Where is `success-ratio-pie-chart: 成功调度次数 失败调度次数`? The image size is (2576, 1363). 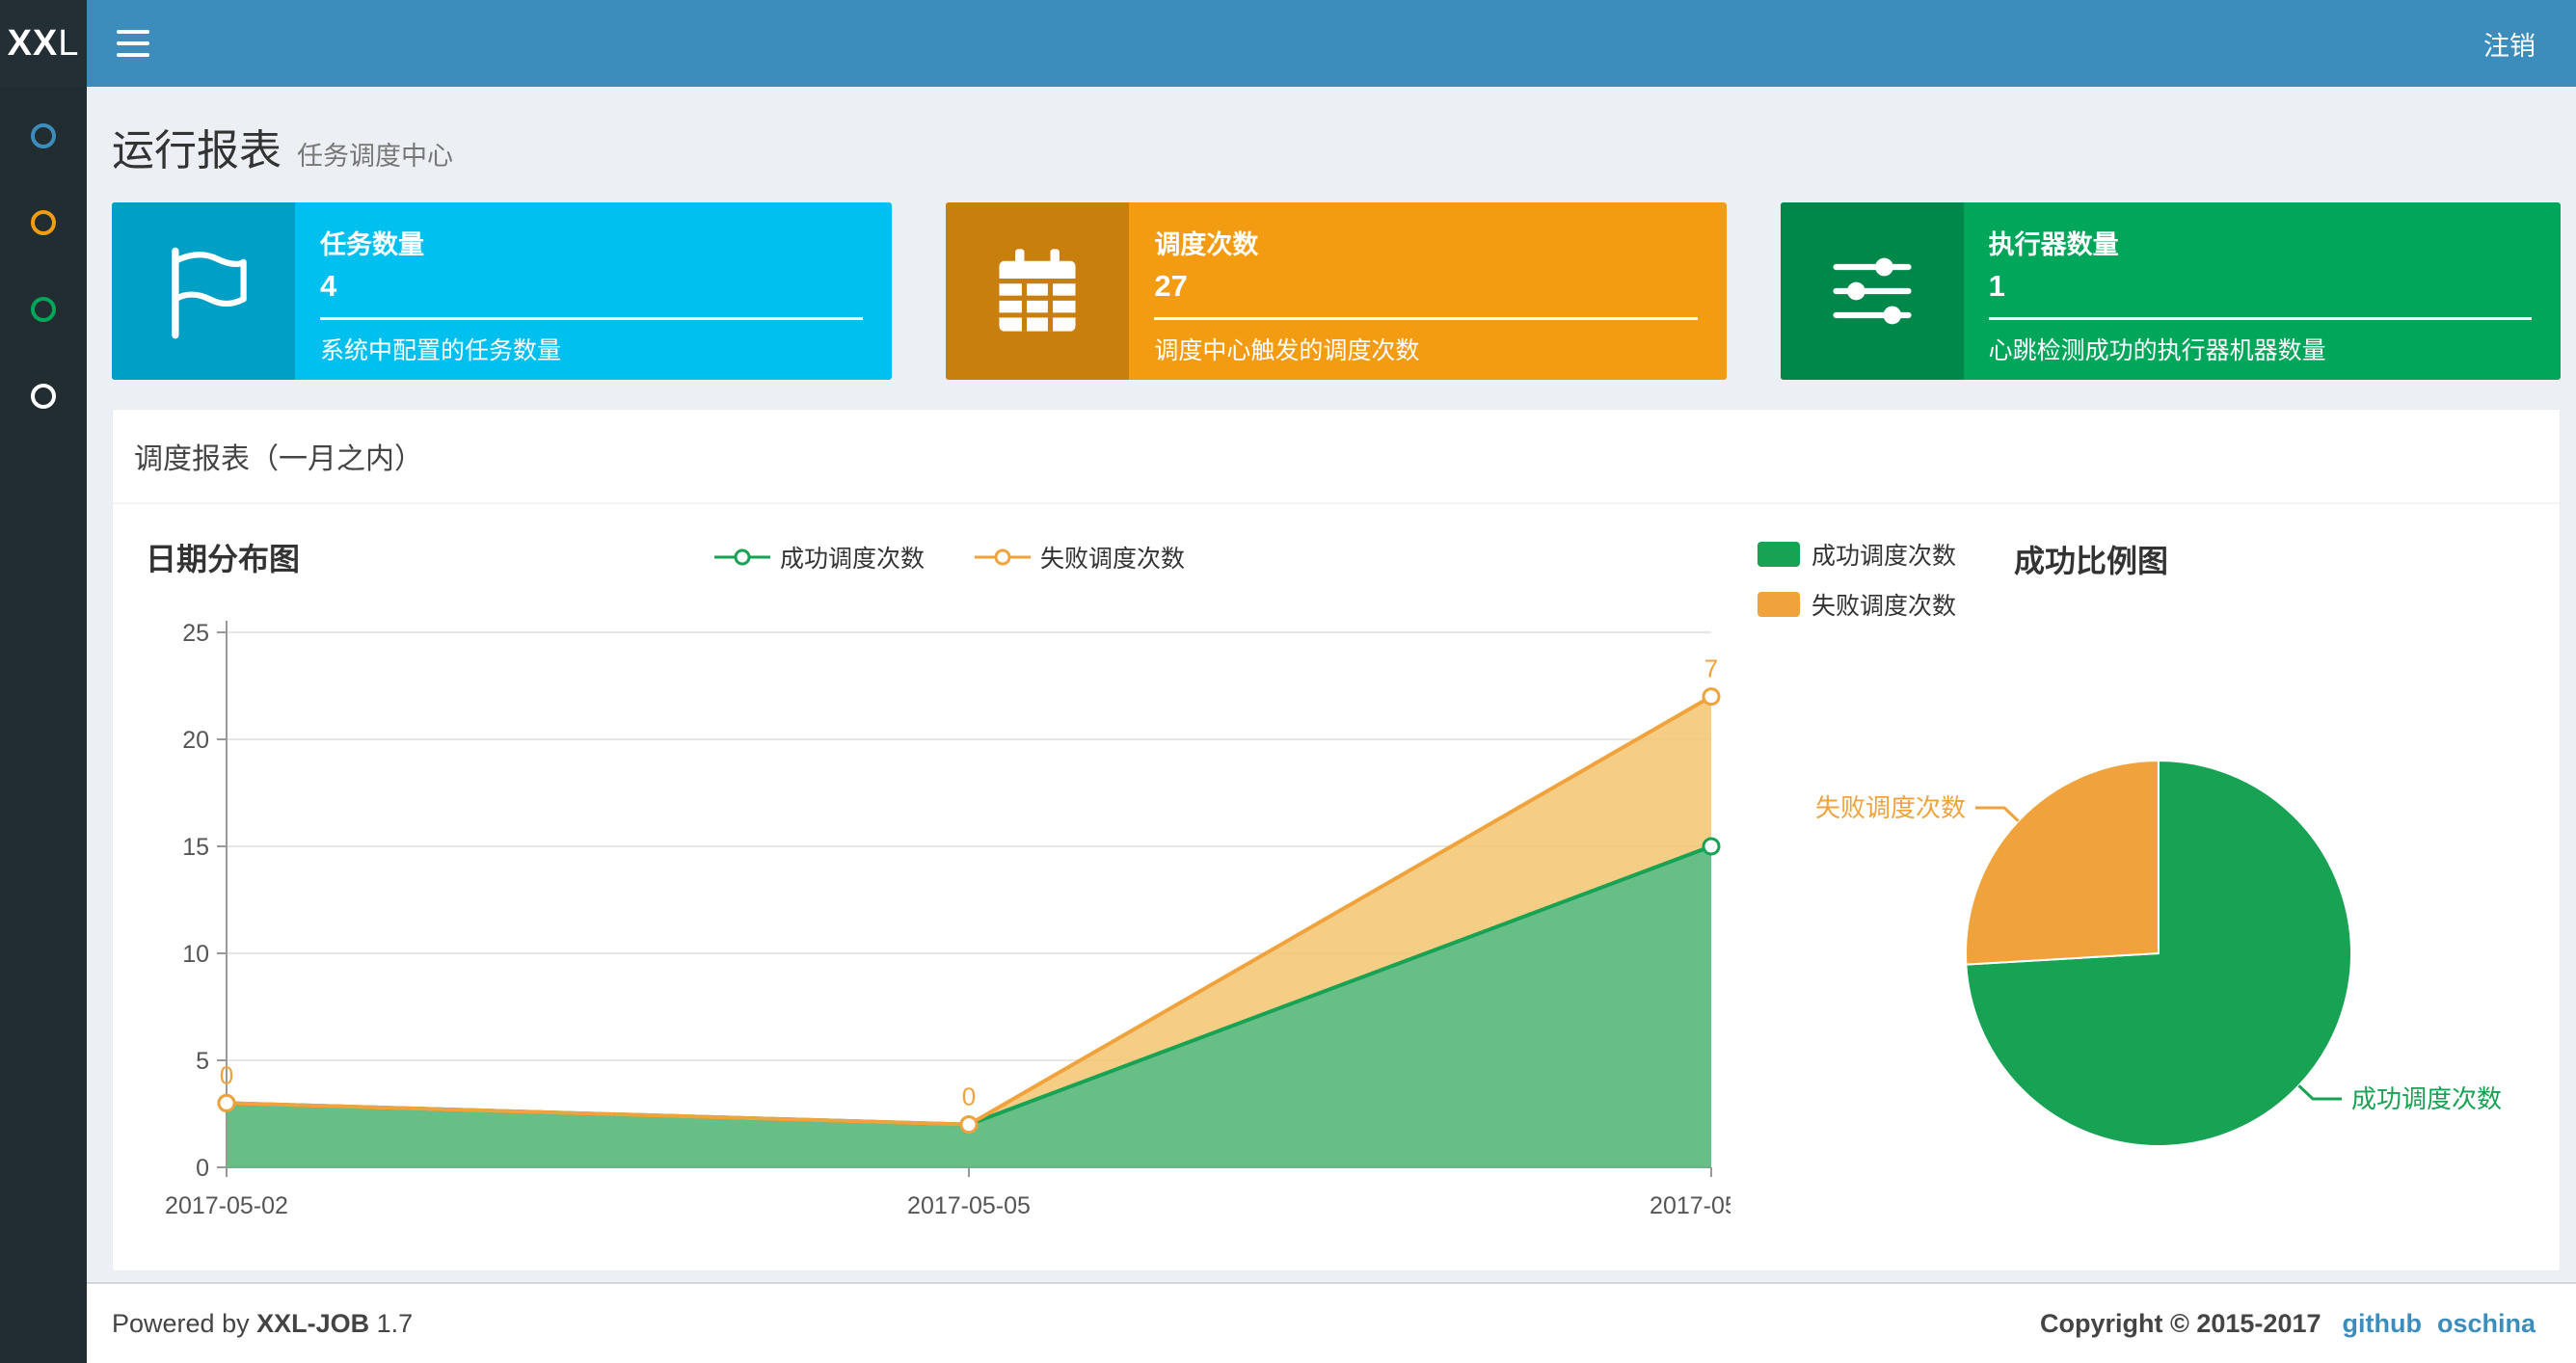
success-ratio-pie-chart: 成功调度次数 失败调度次数 is located at coordinates (2145, 935).